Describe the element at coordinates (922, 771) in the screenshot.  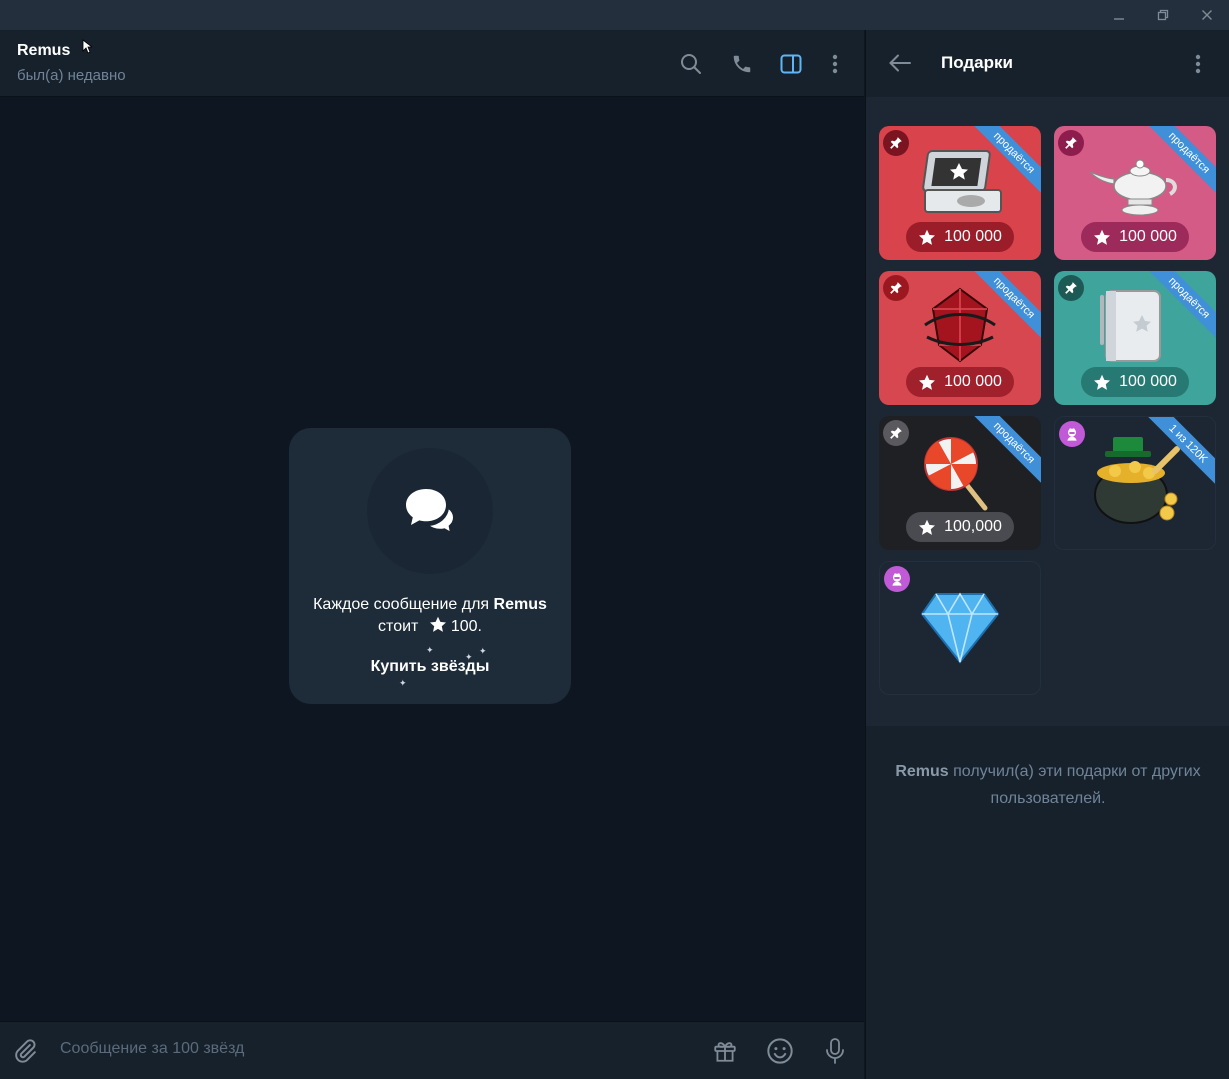
I see `footer-name: Remus` at that location.